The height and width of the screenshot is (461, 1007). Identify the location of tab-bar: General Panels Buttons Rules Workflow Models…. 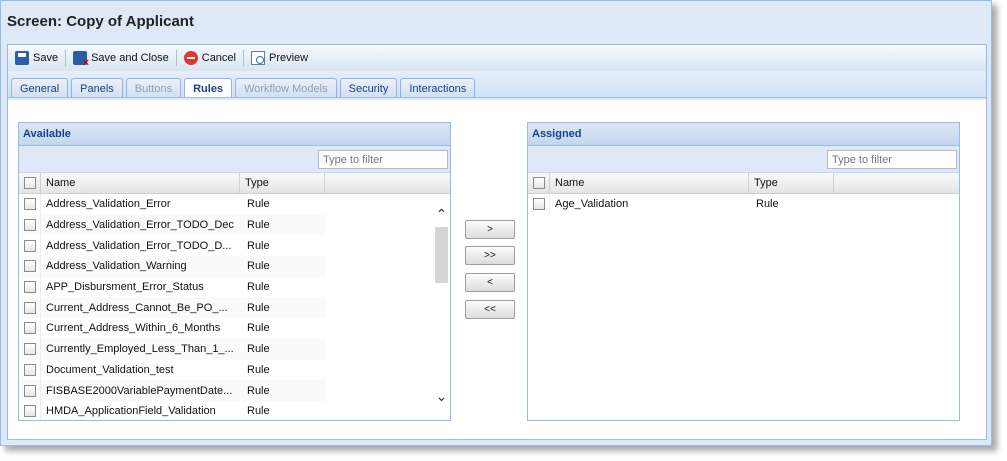
(497, 86).